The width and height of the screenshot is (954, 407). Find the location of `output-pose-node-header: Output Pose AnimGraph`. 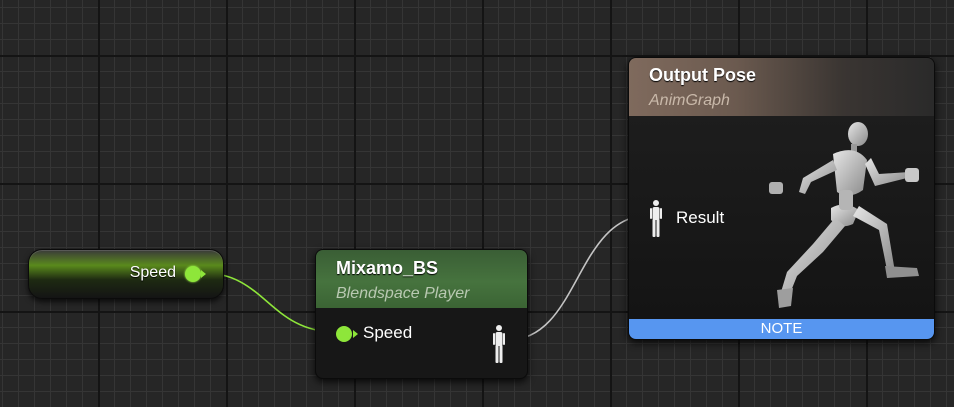

output-pose-node-header: Output Pose AnimGraph is located at coordinates (781, 87).